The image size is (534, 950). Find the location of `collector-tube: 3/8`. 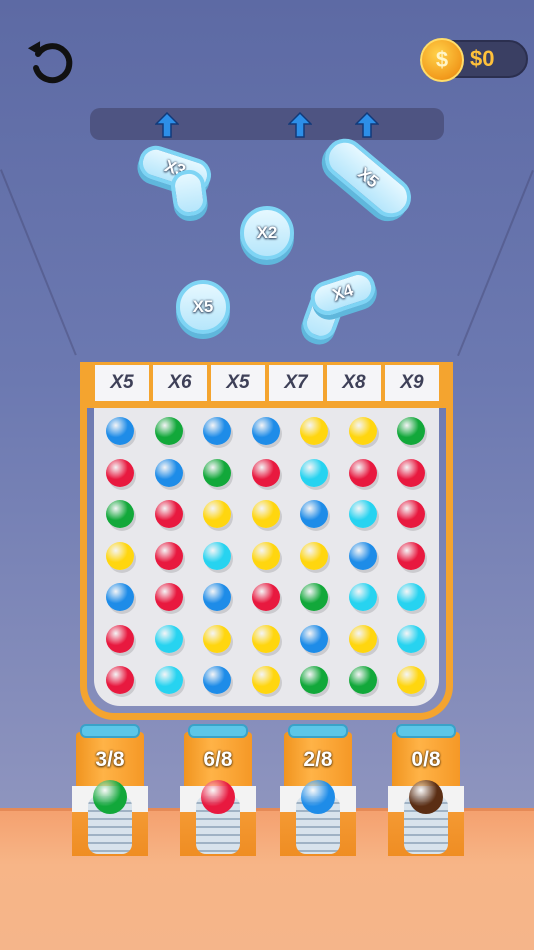

collector-tube: 3/8 is located at coordinates (110, 790).